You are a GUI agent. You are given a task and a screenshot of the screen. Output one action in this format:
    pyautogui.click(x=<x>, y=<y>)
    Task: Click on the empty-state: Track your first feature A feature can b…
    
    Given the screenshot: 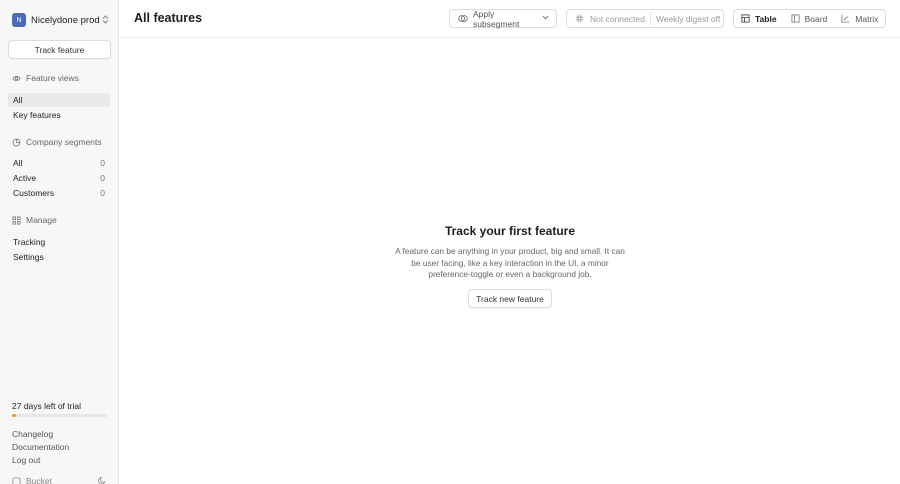 What is the action you would take?
    pyautogui.click(x=510, y=266)
    